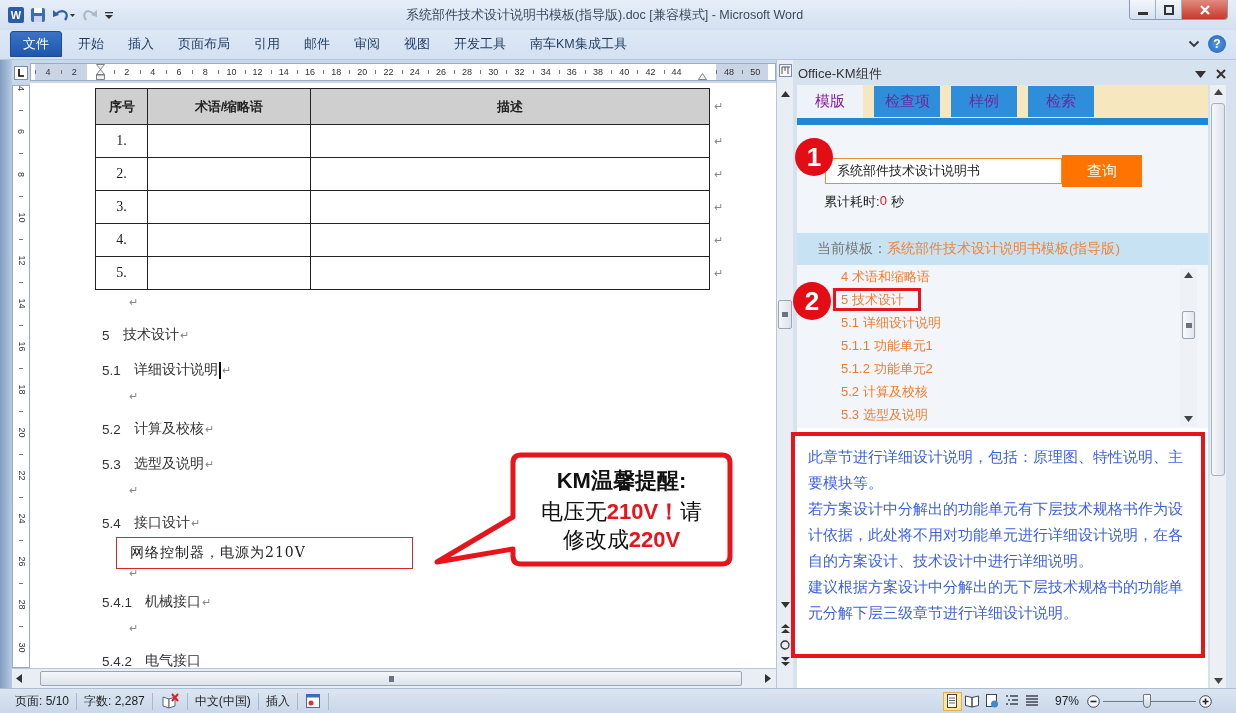 The height and width of the screenshot is (713, 1236). What do you see at coordinates (117, 602) in the screenshot?
I see `heading-number: 5.4.1` at bounding box center [117, 602].